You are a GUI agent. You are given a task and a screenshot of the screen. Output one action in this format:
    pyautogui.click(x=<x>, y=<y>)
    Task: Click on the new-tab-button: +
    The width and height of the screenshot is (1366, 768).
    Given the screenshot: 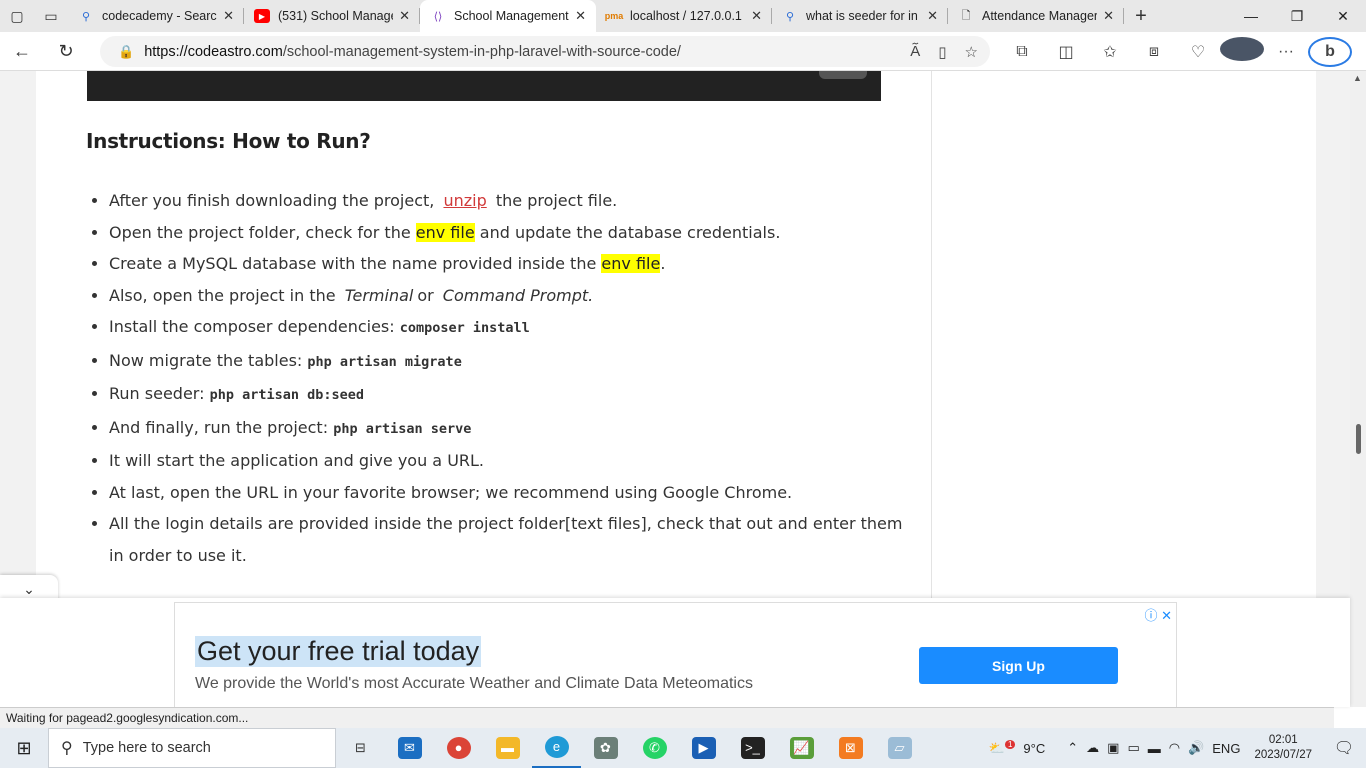 What is the action you would take?
    pyautogui.click(x=1141, y=16)
    